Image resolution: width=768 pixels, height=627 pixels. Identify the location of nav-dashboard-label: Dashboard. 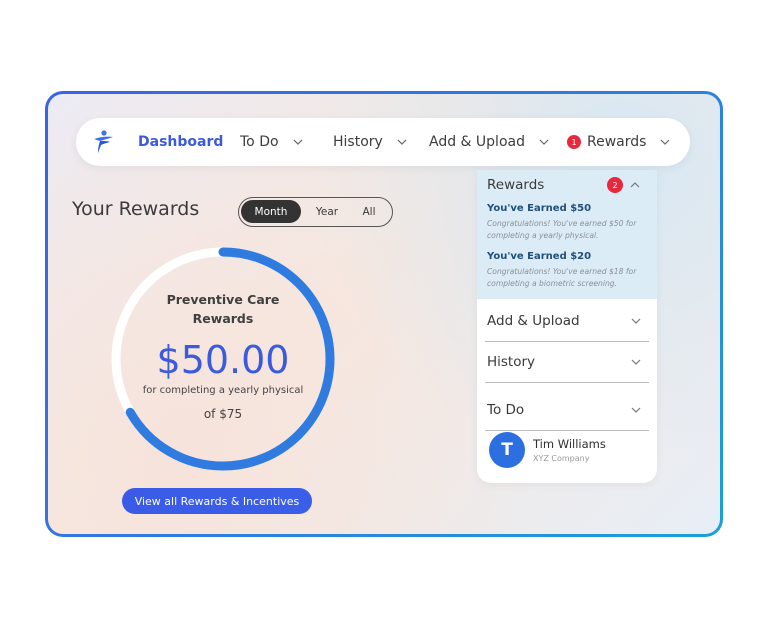
(181, 142).